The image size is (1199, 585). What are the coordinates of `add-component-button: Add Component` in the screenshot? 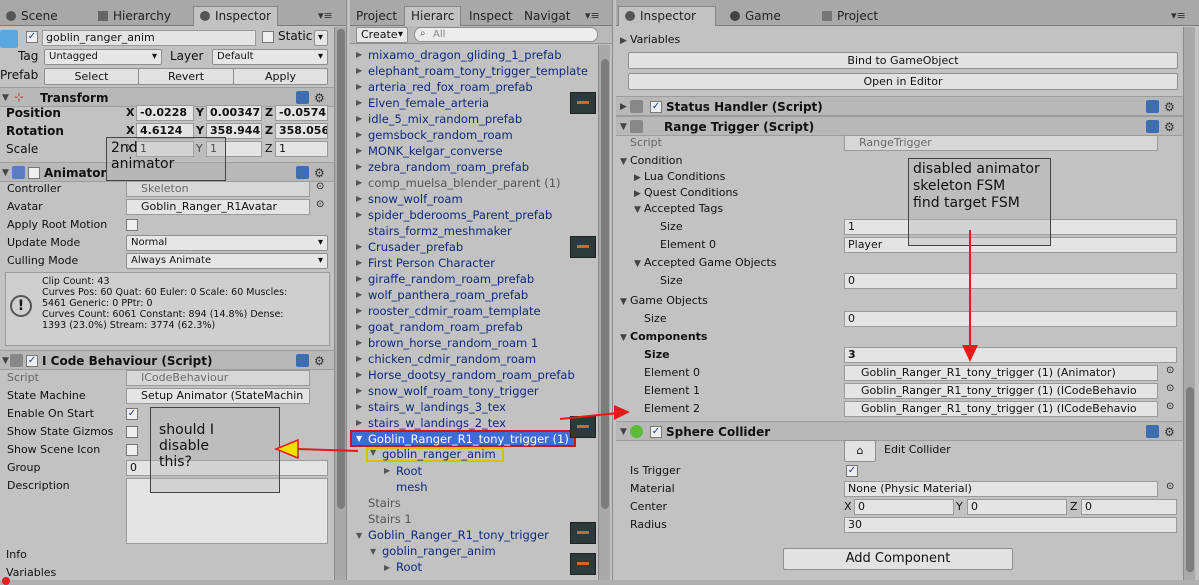 It's located at (898, 559).